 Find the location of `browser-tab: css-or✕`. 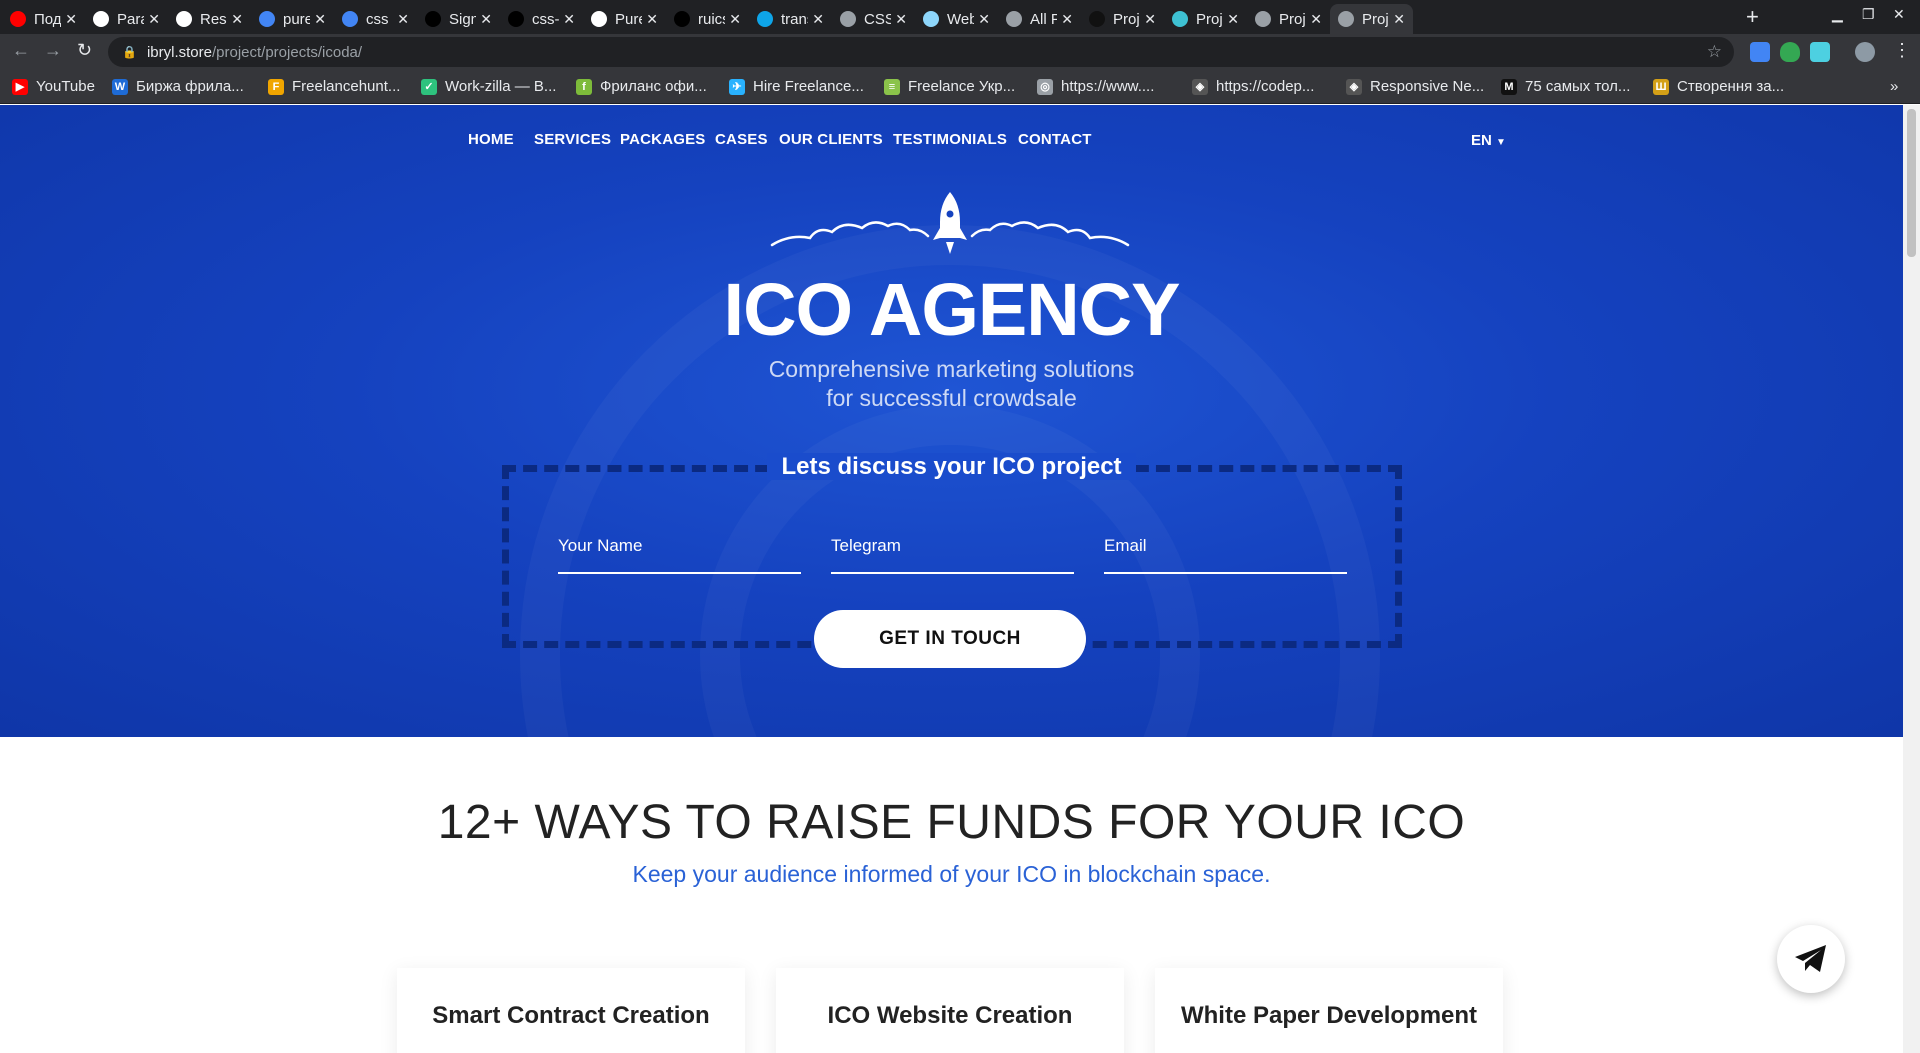

browser-tab: css-or✕ is located at coordinates (541, 19).